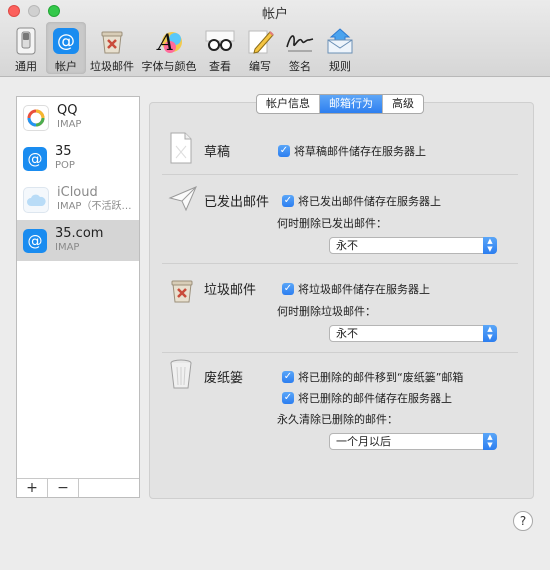 This screenshot has height=570, width=550. What do you see at coordinates (32, 488) in the screenshot?
I see `add-account-button: +` at bounding box center [32, 488].